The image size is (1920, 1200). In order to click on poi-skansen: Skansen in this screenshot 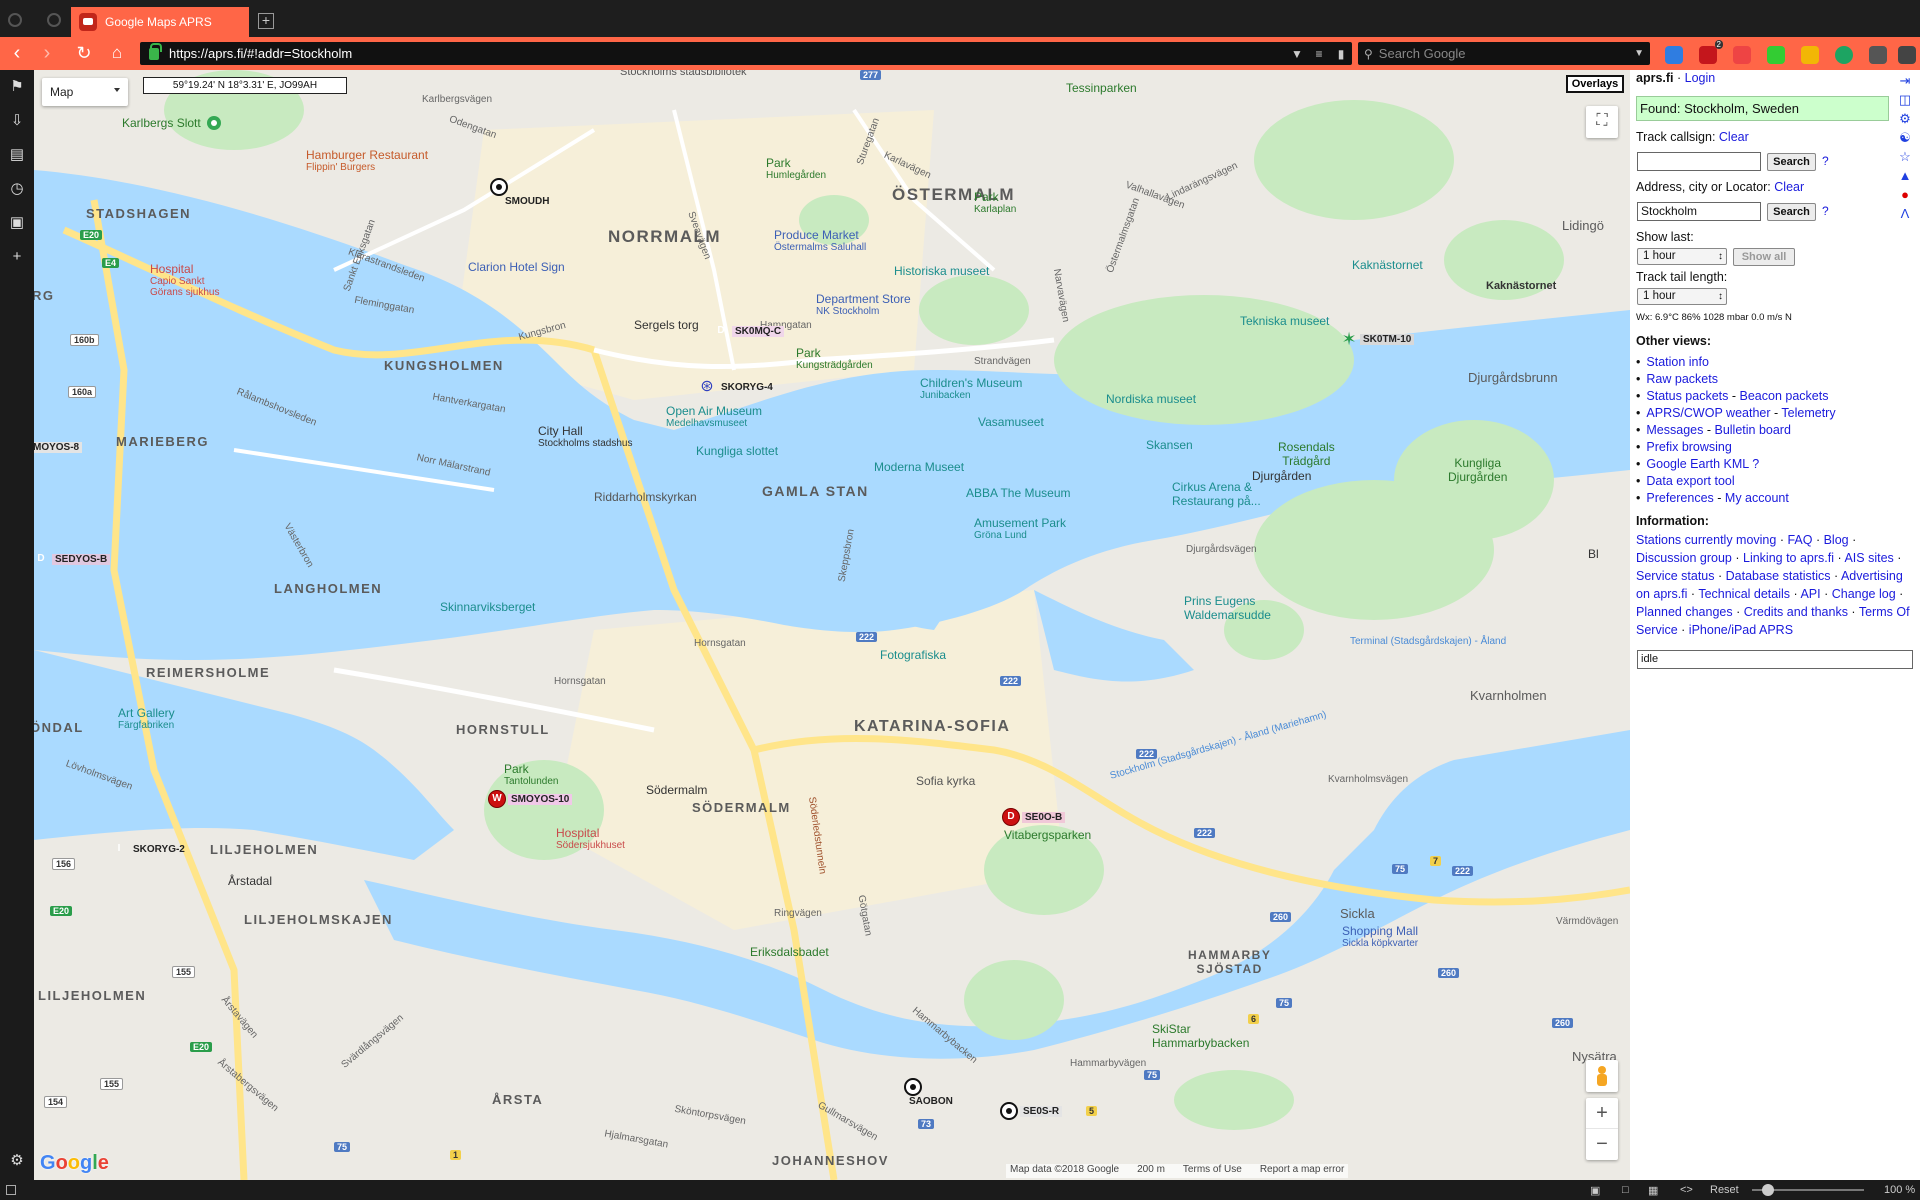, I will do `click(1169, 445)`.